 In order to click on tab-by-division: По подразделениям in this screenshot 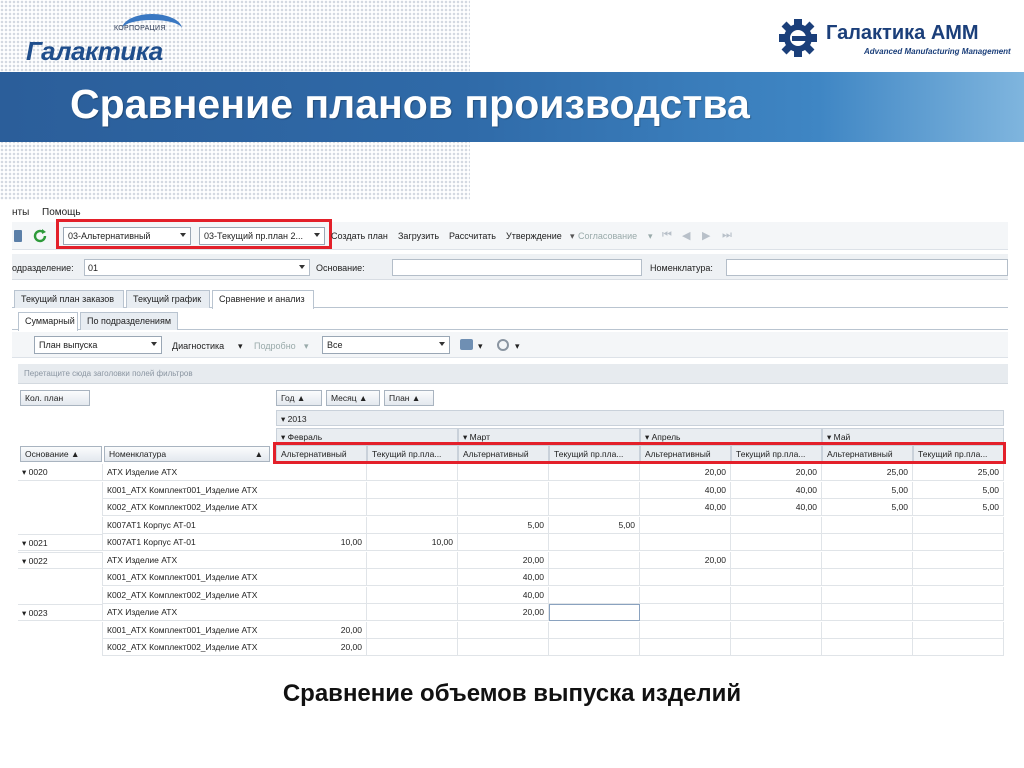, I will do `click(129, 321)`.